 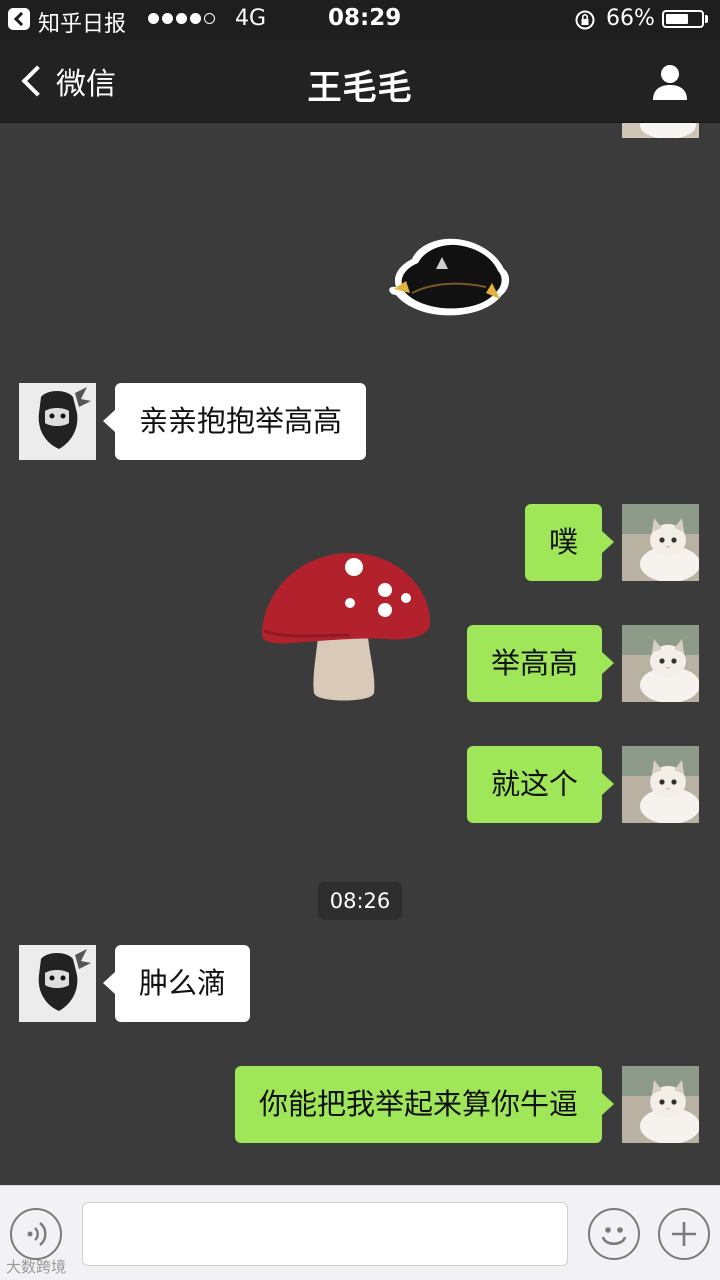 I want to click on voice-icon, so click(x=37, y=1234).